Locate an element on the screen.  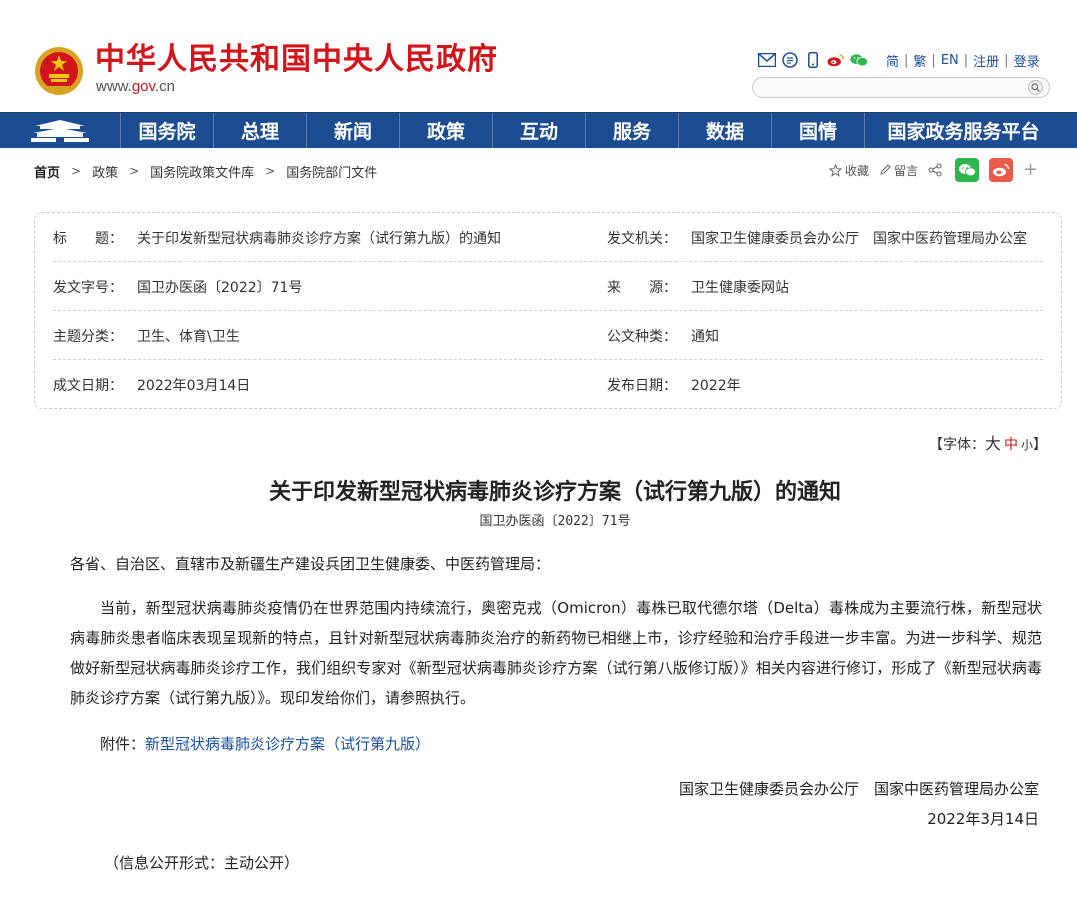
mail-icon is located at coordinates (767, 60).